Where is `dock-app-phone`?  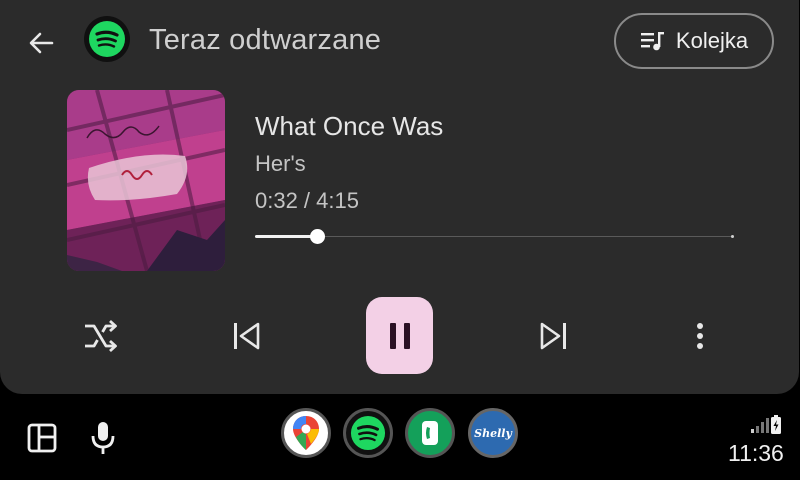 dock-app-phone is located at coordinates (430, 433).